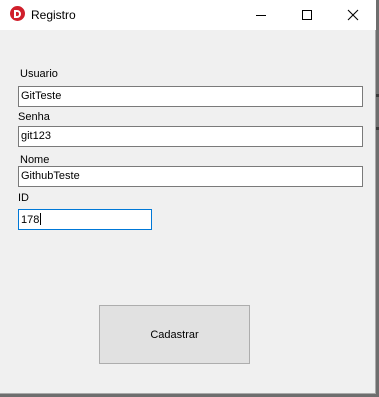  What do you see at coordinates (53, 15) in the screenshot?
I see `window-title: Registro` at bounding box center [53, 15].